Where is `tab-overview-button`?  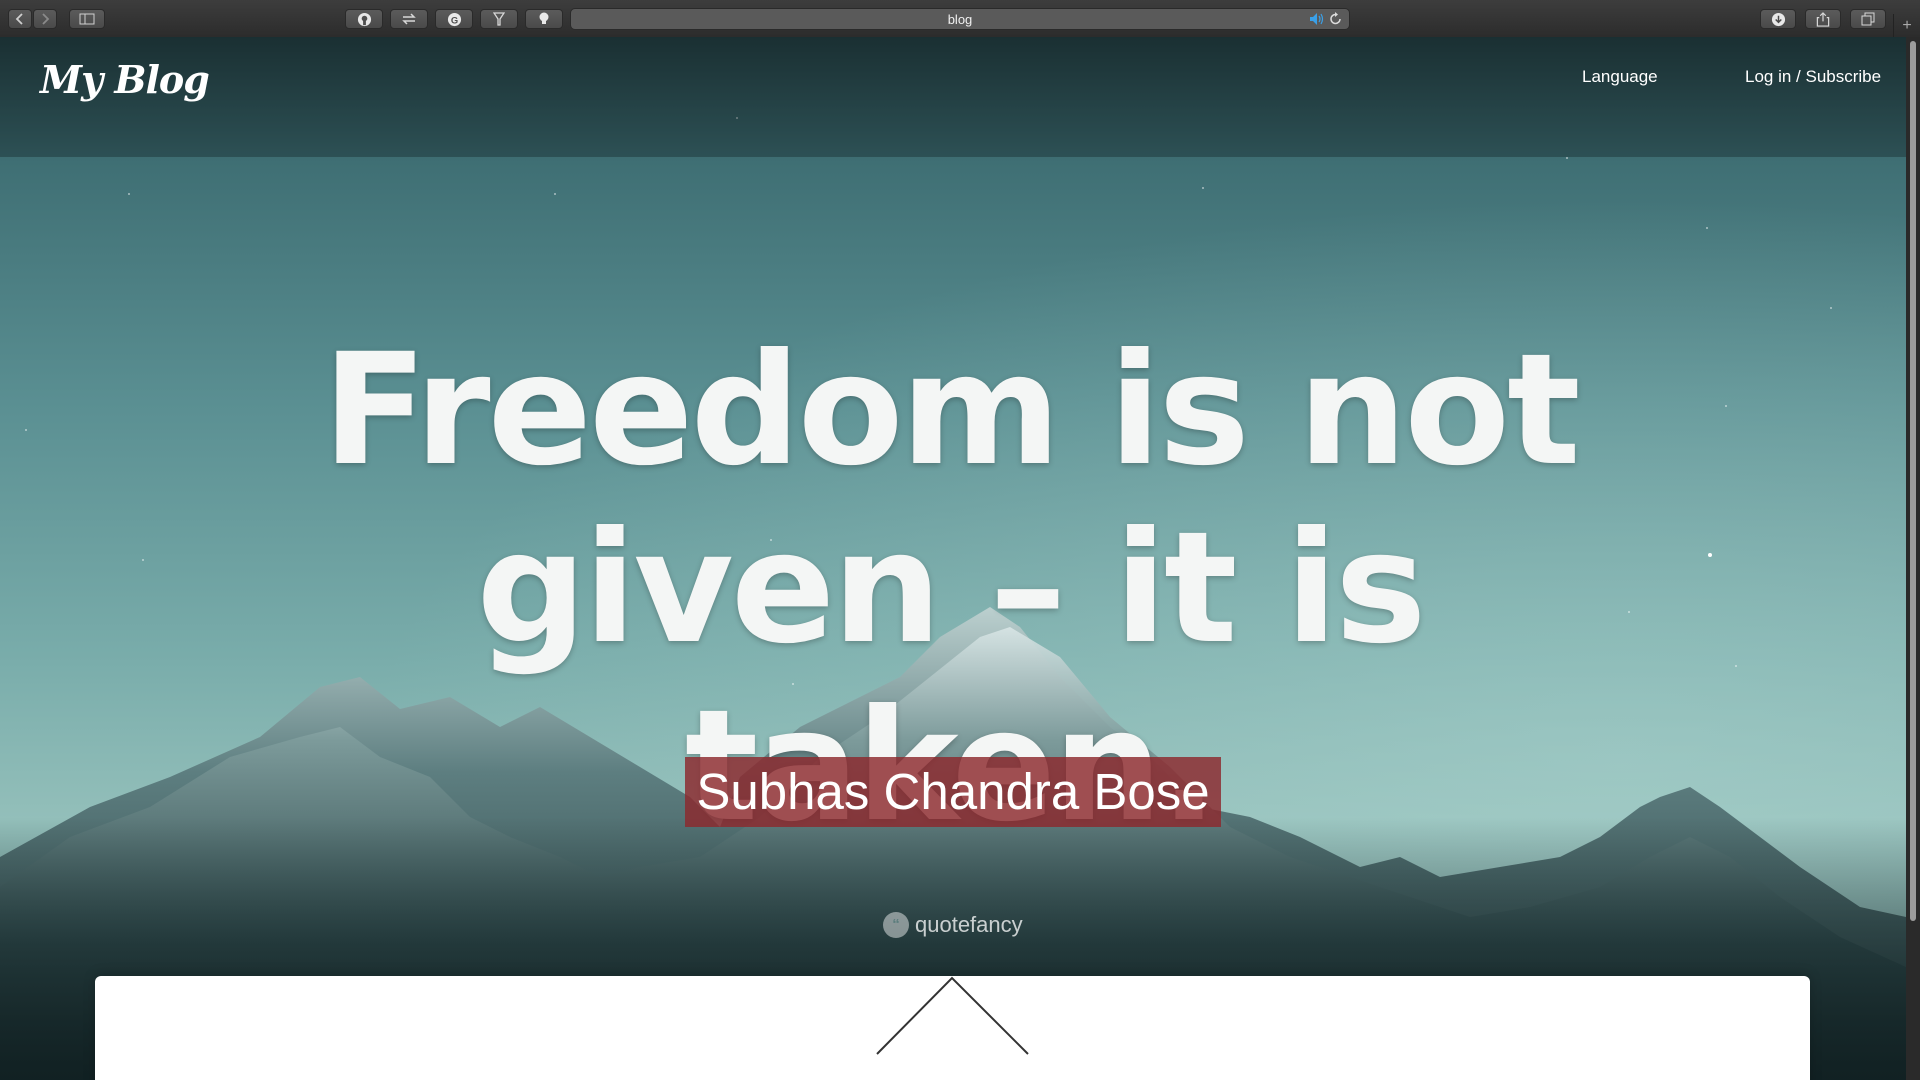
tab-overview-button is located at coordinates (1868, 19).